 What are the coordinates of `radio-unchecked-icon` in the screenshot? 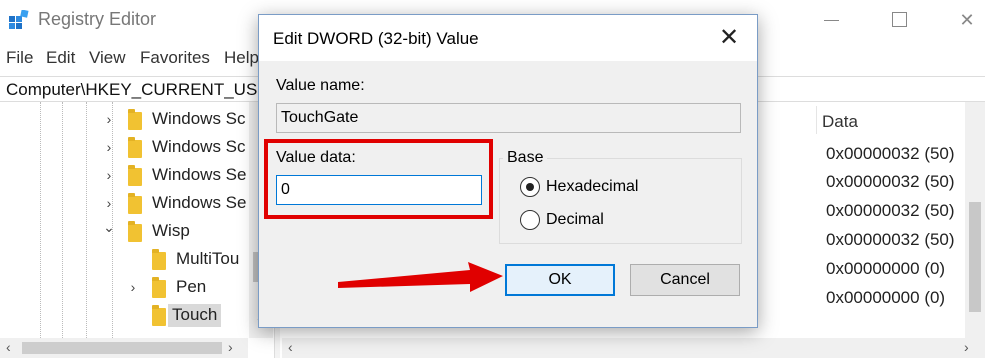 It's located at (530, 220).